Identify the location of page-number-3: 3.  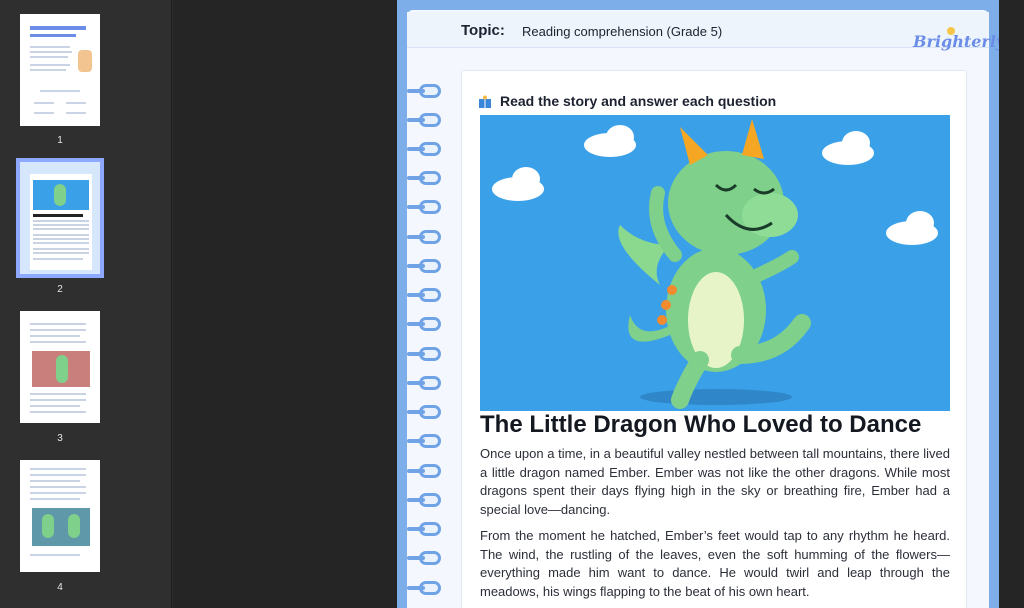
(60, 438).